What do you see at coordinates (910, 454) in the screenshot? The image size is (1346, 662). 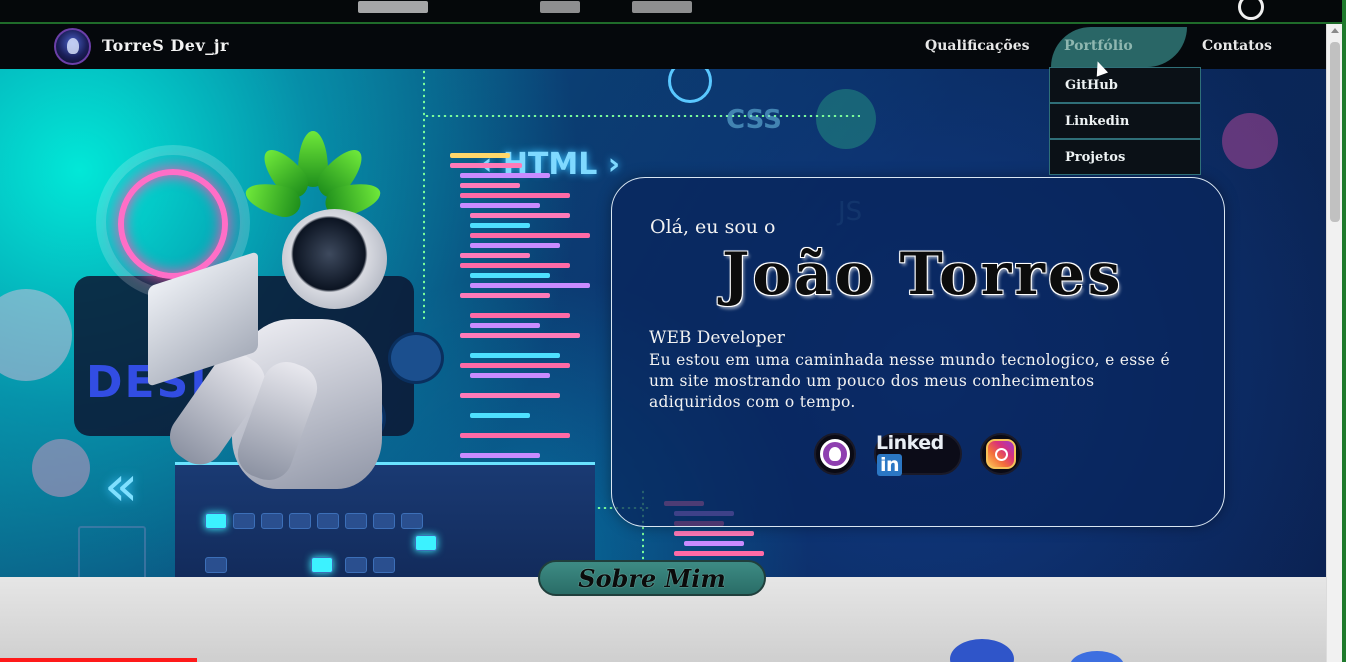 I see `linkedin-icon: Linkedin` at bounding box center [910, 454].